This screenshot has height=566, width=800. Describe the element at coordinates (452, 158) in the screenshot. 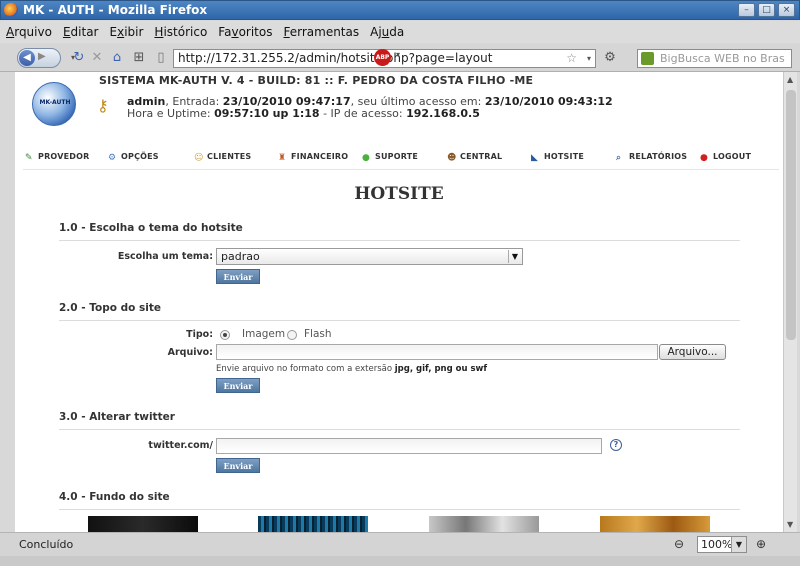

I see `central-icon: ☻` at that location.